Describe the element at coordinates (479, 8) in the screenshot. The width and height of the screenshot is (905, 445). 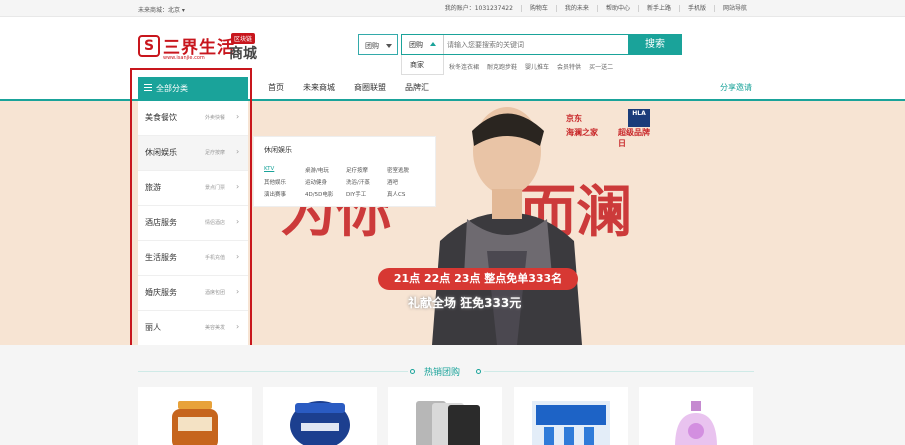
I see `my-account-link: 我的账户：1031237422` at that location.